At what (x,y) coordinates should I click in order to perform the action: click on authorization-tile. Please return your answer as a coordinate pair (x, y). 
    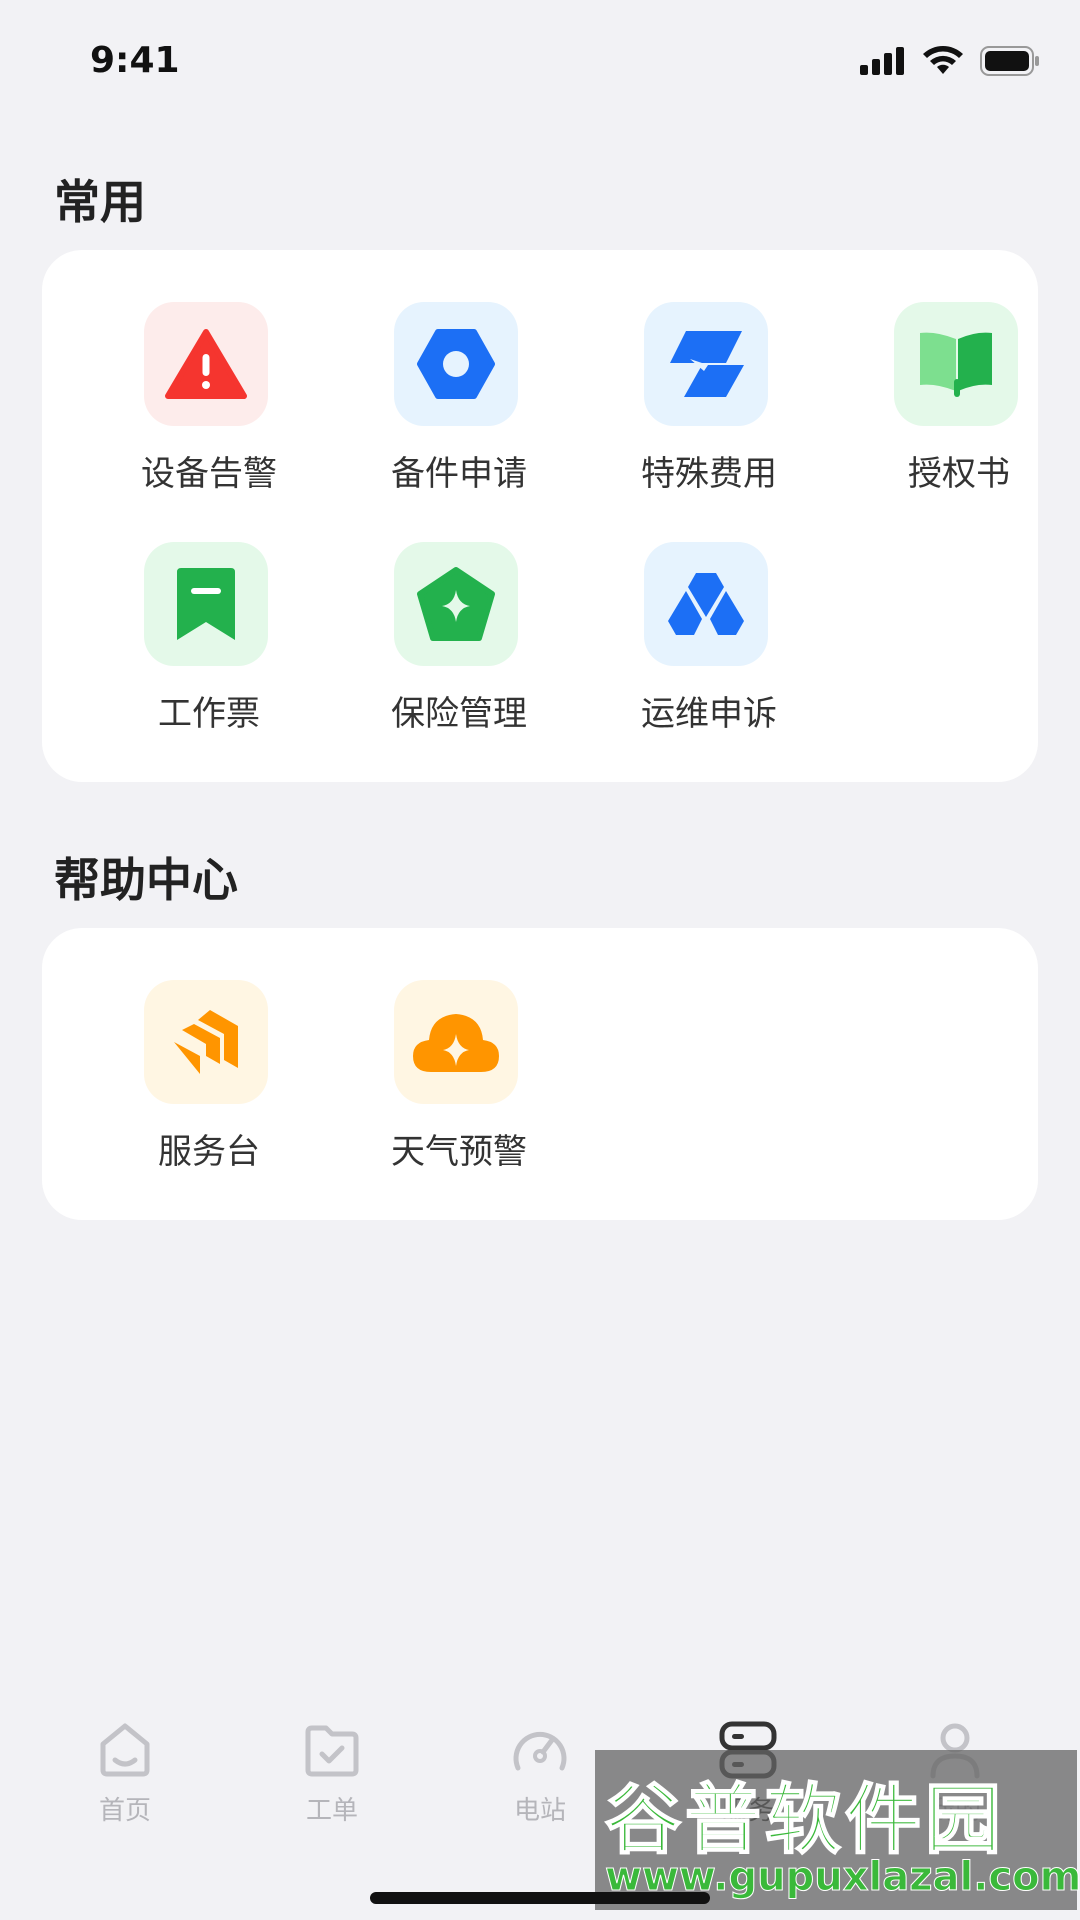
    Looking at the image, I should click on (956, 364).